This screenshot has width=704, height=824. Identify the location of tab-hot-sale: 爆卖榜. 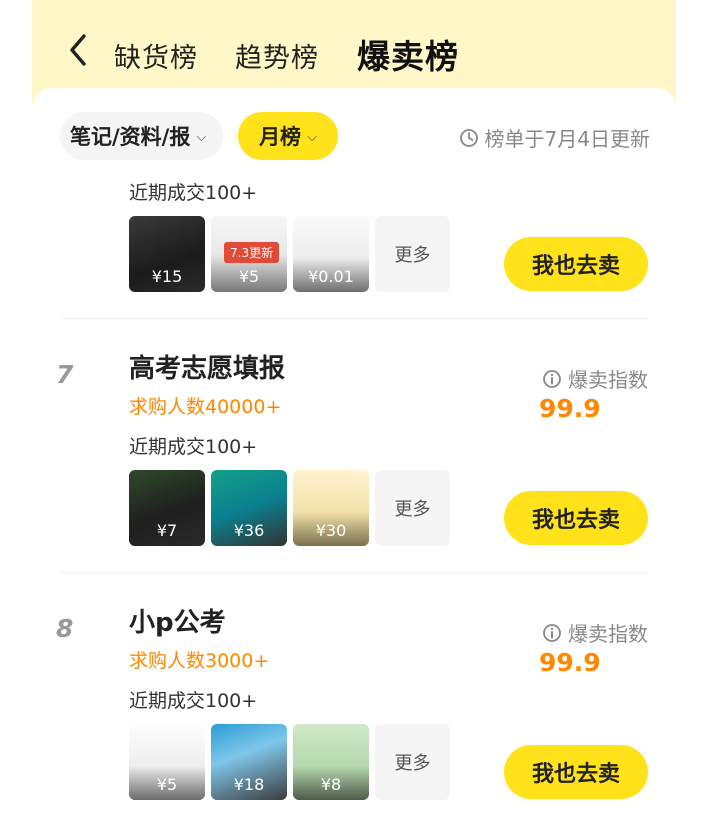
(408, 54).